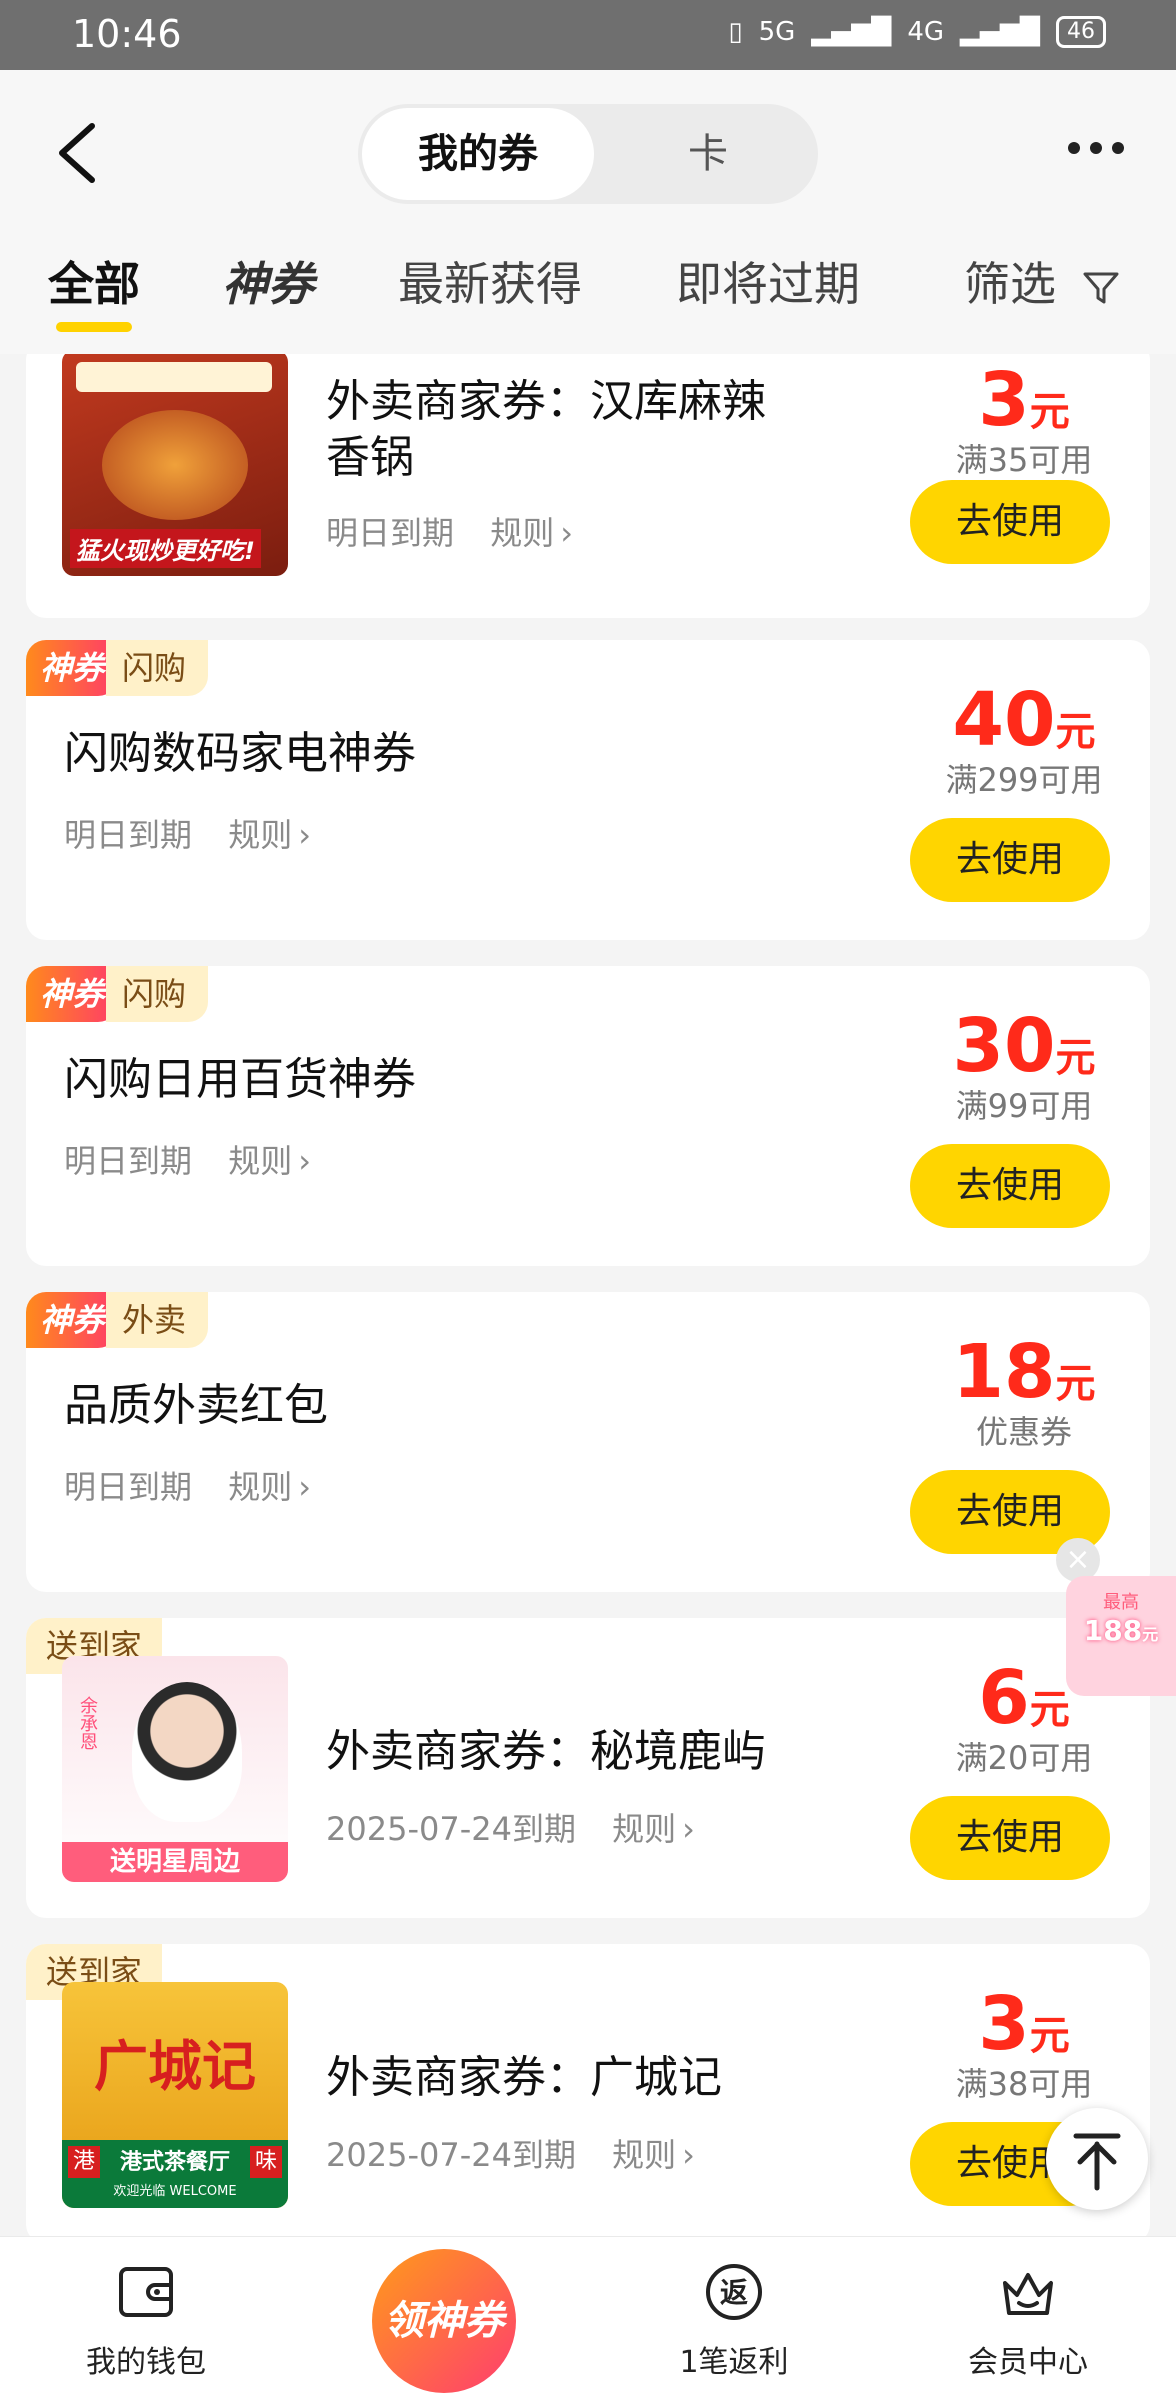 This screenshot has height=2400, width=1176. What do you see at coordinates (84, 2162) in the screenshot?
I see `thumbnail-left-char: 港` at bounding box center [84, 2162].